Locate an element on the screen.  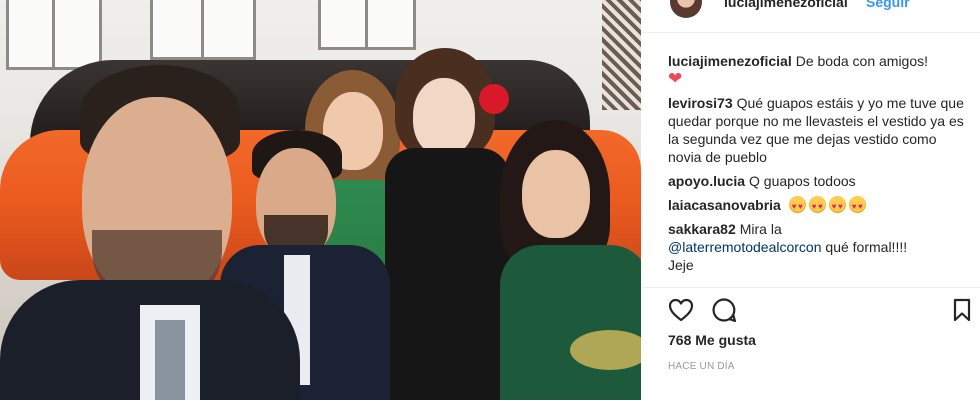
comment-bubble-icon is located at coordinates (724, 310).